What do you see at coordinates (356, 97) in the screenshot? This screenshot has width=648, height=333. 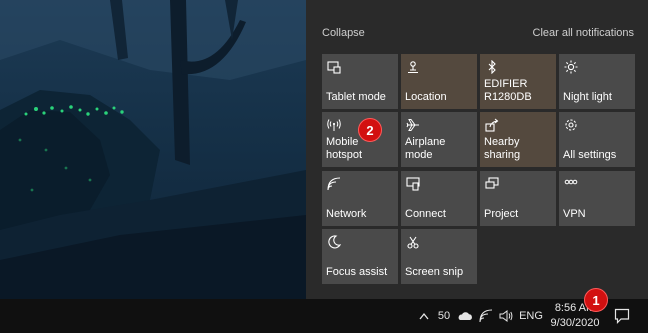 I see `tile-label: Tablet mode` at bounding box center [356, 97].